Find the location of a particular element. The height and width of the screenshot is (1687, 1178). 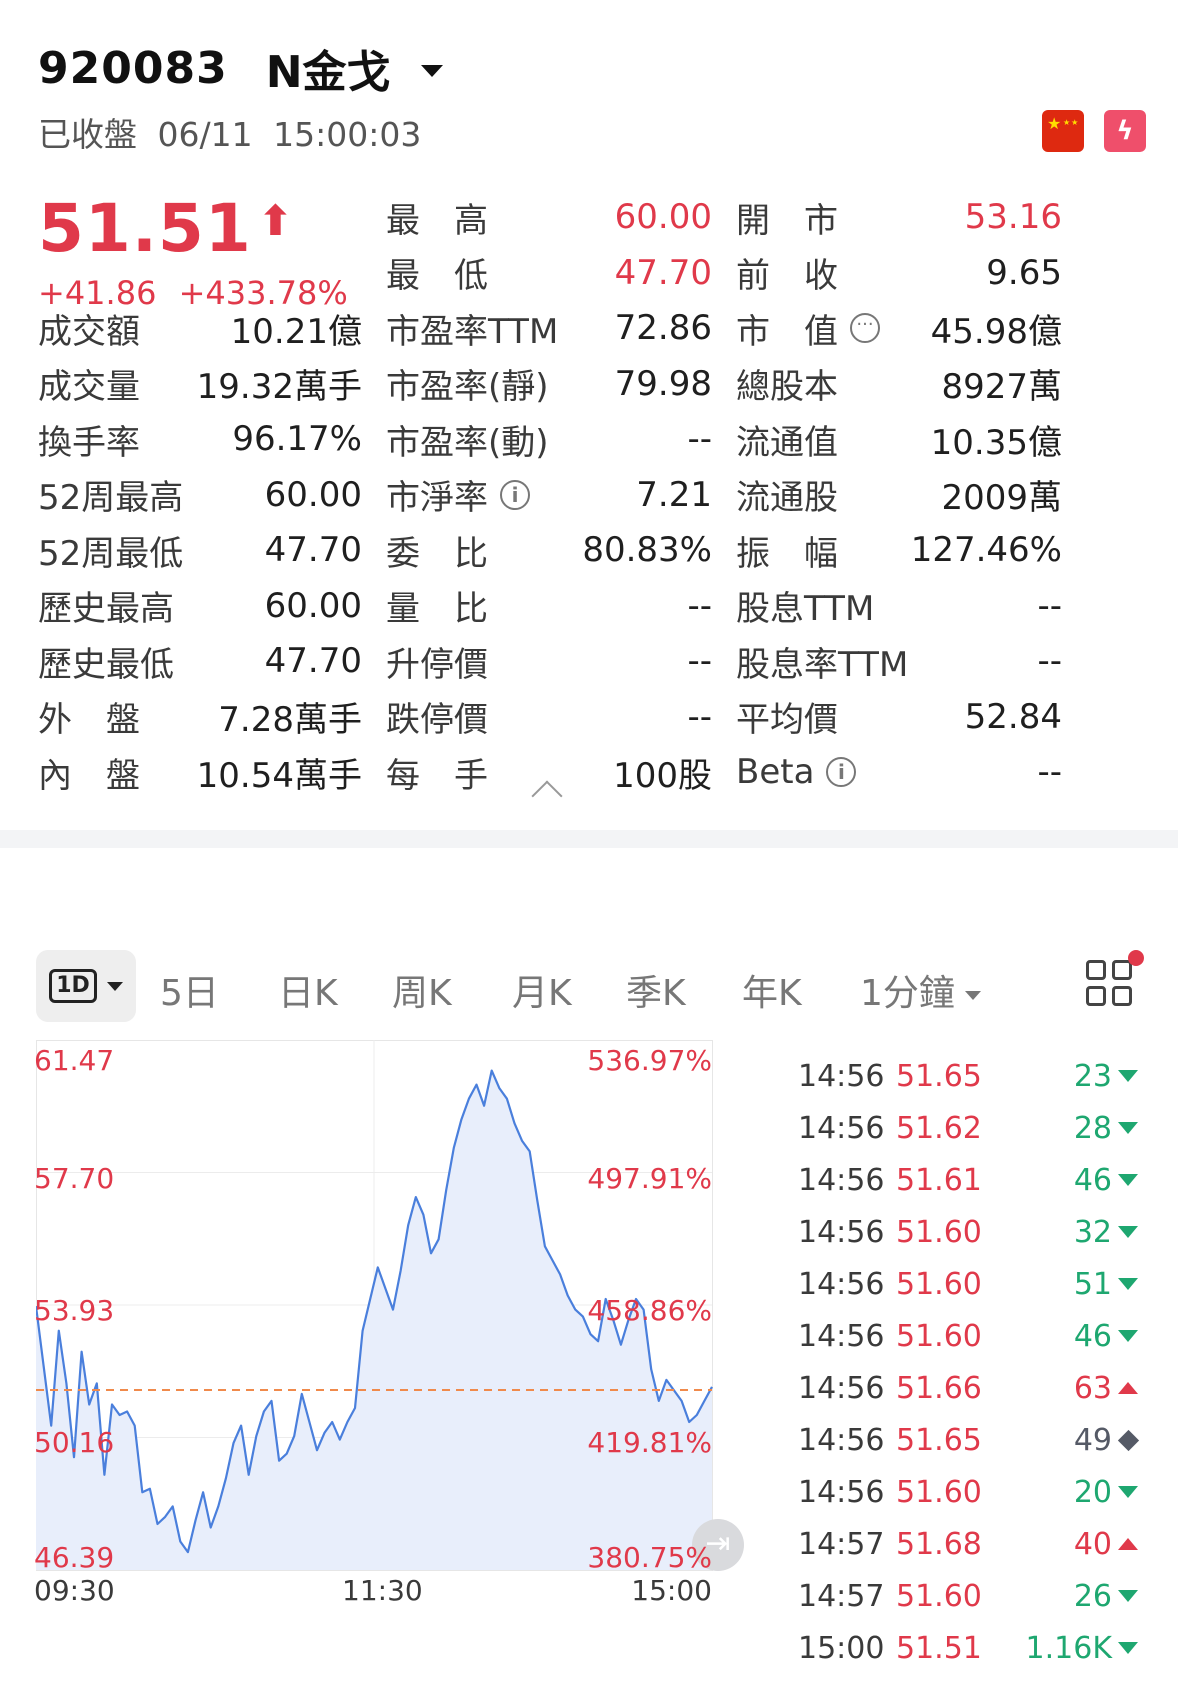

tab-minute-label: 1分鐘 is located at coordinates (907, 993).